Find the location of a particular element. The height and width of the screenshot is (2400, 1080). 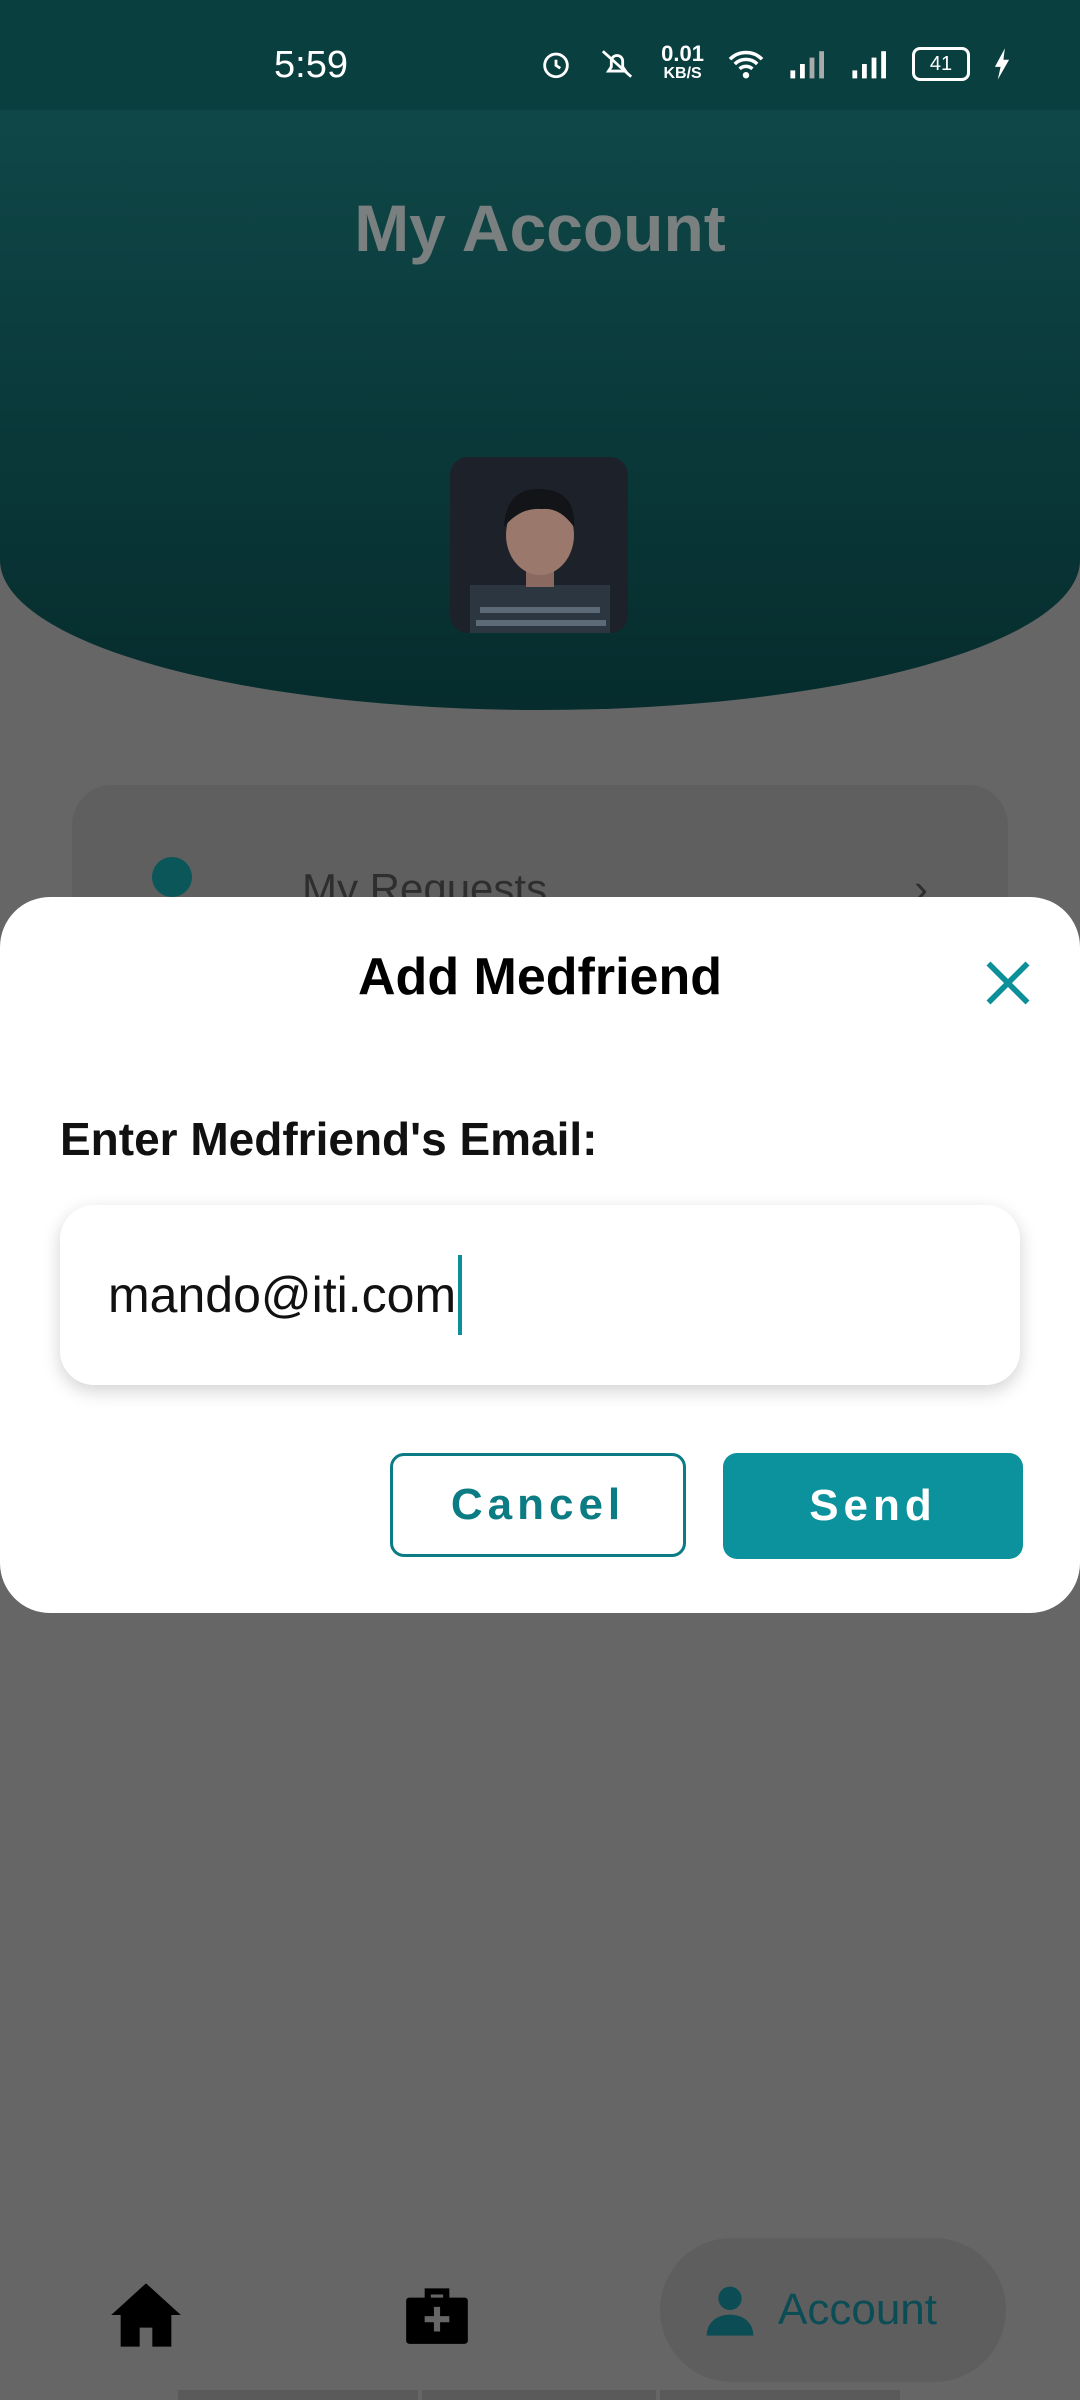

status-bar: 5:59 0.01 KB/S 41 is located at coordinates (540, 55).